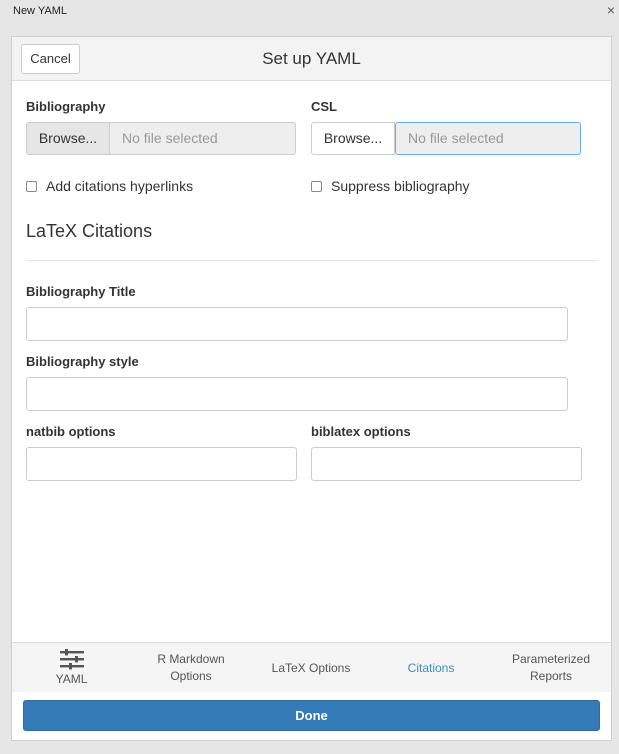 Image resolution: width=619 pixels, height=754 pixels. What do you see at coordinates (191, 668) in the screenshot?
I see `tab-r-markdown-options: R Markdown Options` at bounding box center [191, 668].